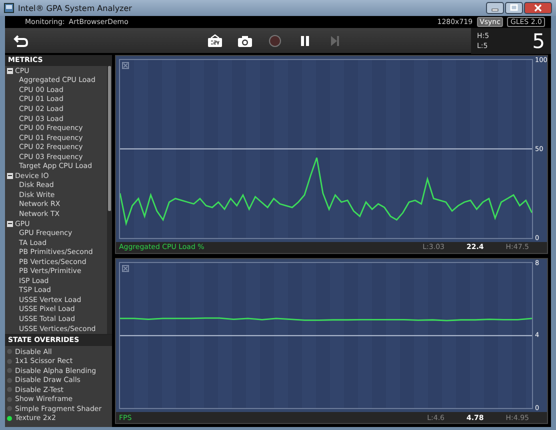 The image size is (556, 430). What do you see at coordinates (245, 41) in the screenshot?
I see `camera-button` at bounding box center [245, 41].